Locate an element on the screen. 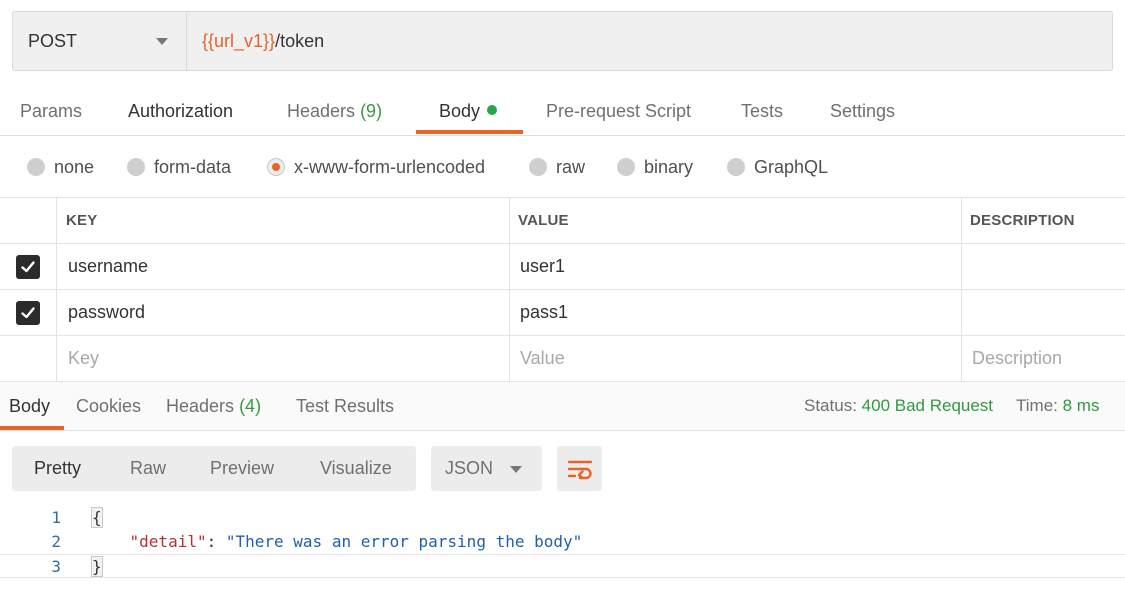 The width and height of the screenshot is (1125, 608). radio-urlencoded-label: x-www-form-urlencoded is located at coordinates (390, 166).